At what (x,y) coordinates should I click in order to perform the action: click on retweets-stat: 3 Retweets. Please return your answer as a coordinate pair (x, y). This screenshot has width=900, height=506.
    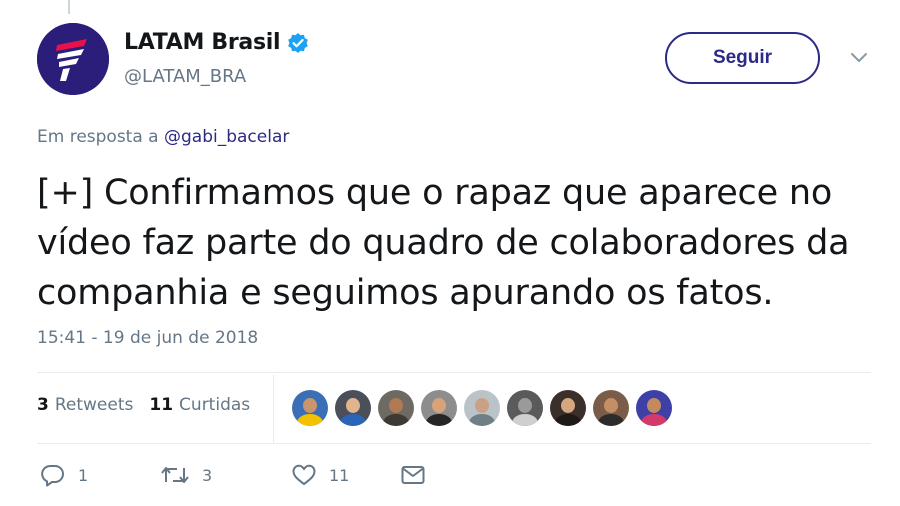
    Looking at the image, I should click on (85, 405).